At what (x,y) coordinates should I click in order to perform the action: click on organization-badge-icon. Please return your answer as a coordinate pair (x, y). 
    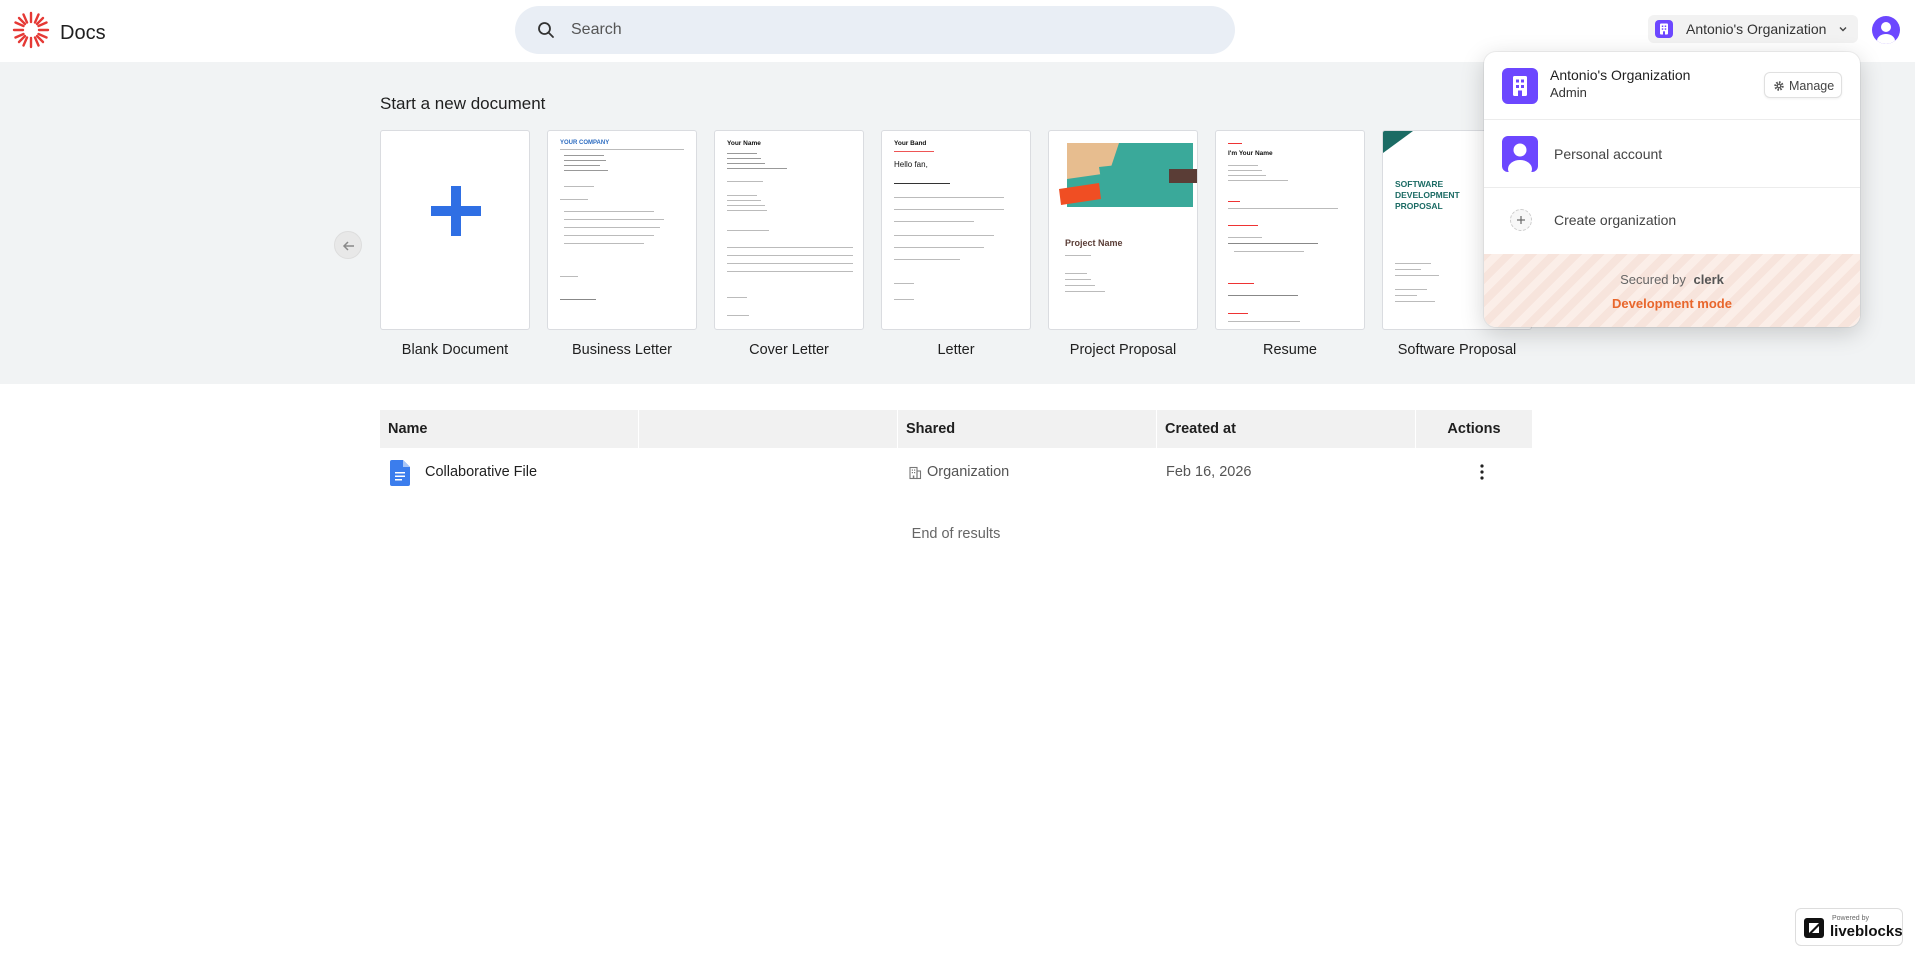
    Looking at the image, I should click on (1664, 29).